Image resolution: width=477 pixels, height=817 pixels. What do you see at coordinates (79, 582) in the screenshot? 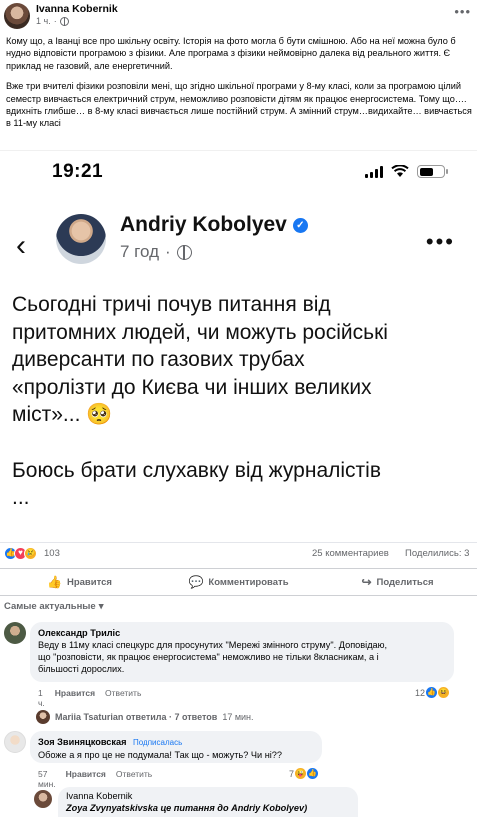
I see `like-button: 👍 Нравится` at bounding box center [79, 582].